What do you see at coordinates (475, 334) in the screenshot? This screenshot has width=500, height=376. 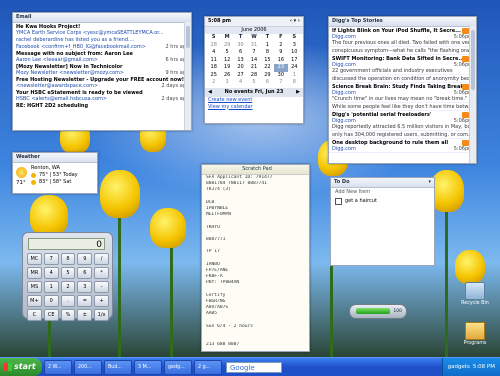 I see `programs-icon: Programs` at bounding box center [475, 334].